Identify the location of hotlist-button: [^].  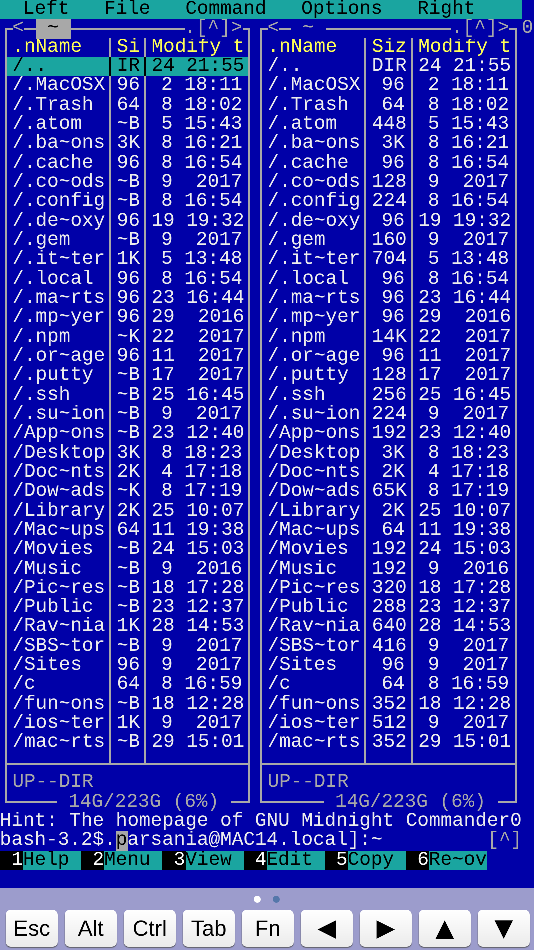
(480, 29).